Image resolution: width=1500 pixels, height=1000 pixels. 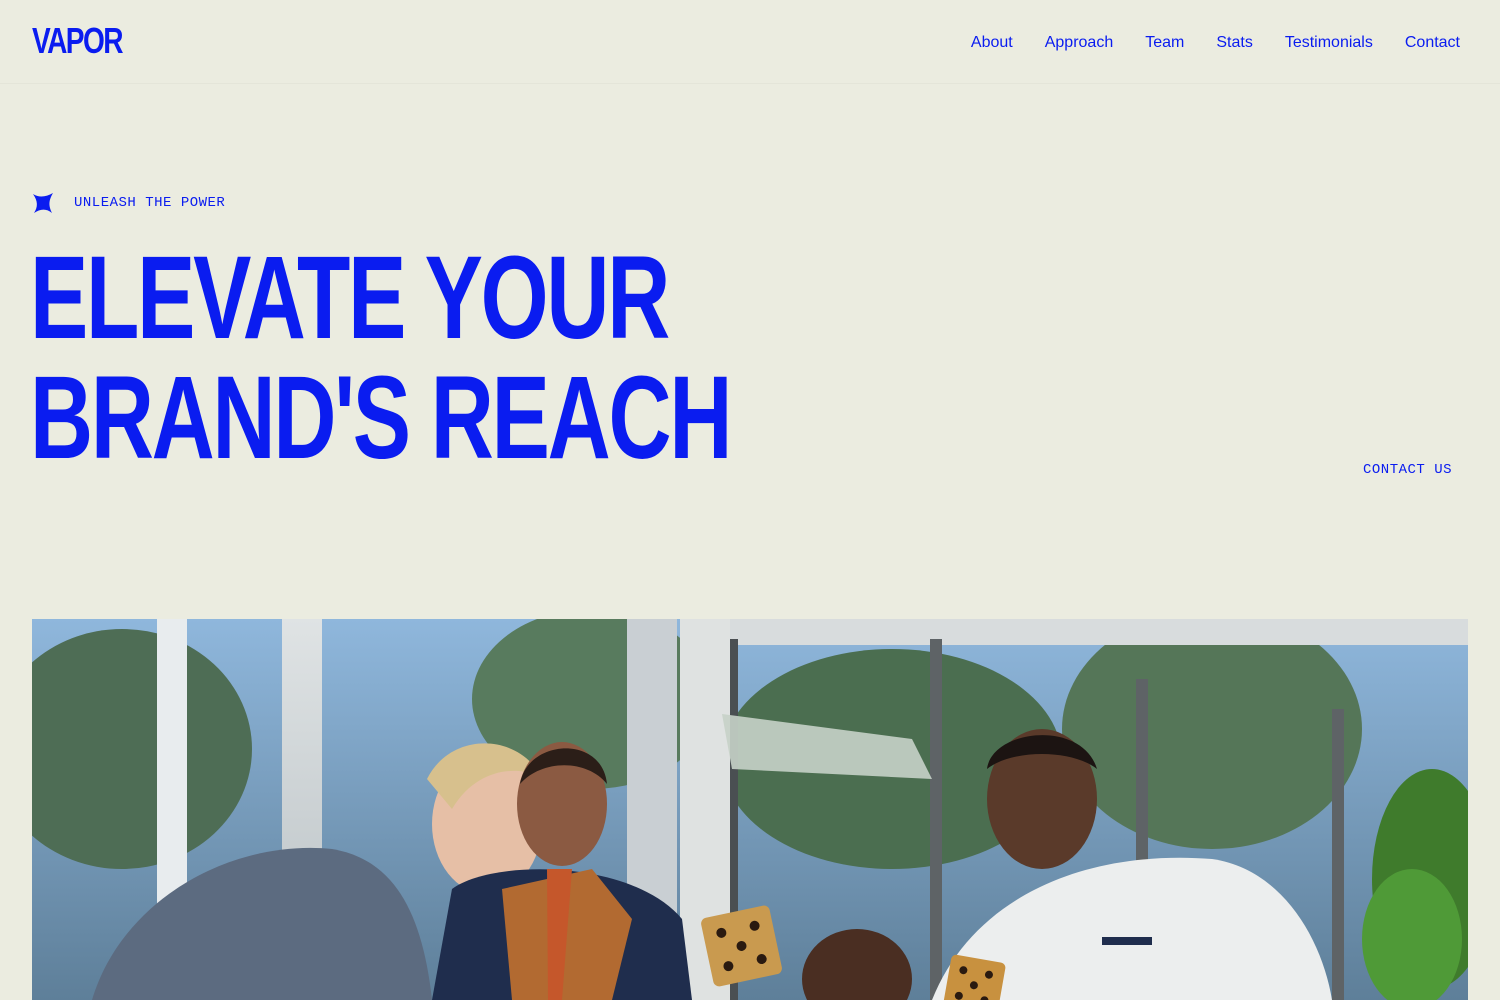 What do you see at coordinates (350, 298) in the screenshot?
I see `headline-line-1: ELEVATE YOUR` at bounding box center [350, 298].